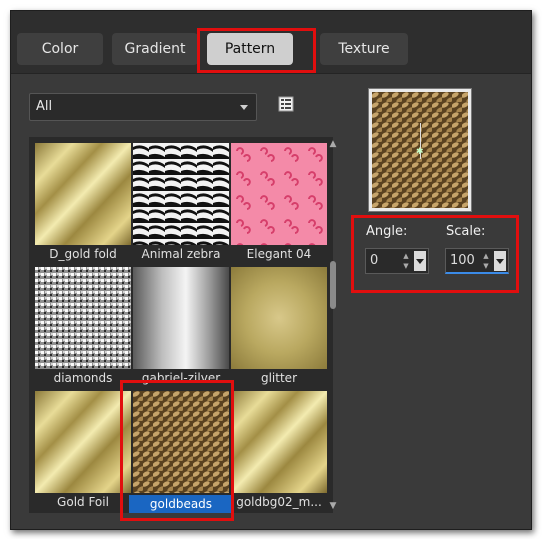 This screenshot has width=542, height=539. I want to click on tab-gradient: Gradient, so click(155, 49).